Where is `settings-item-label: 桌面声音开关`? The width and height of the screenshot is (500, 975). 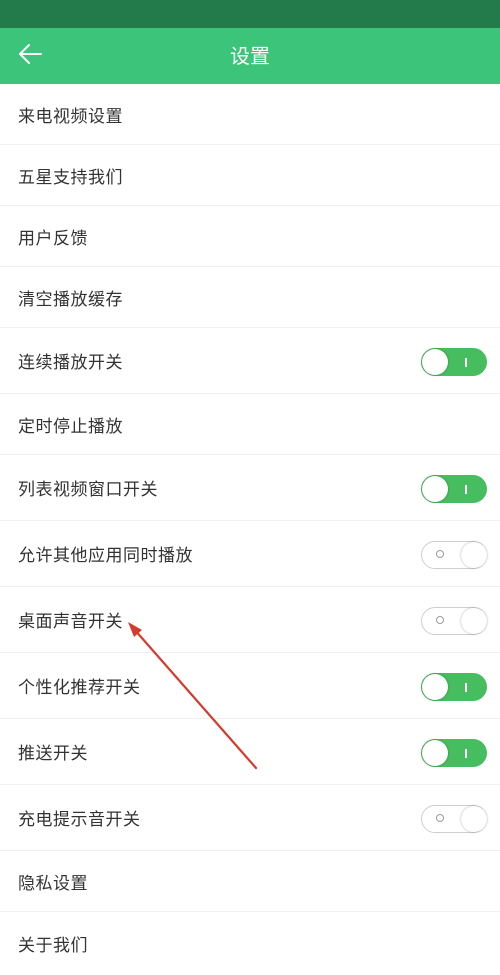
settings-item-label: 桌面声音开关 is located at coordinates (70, 622).